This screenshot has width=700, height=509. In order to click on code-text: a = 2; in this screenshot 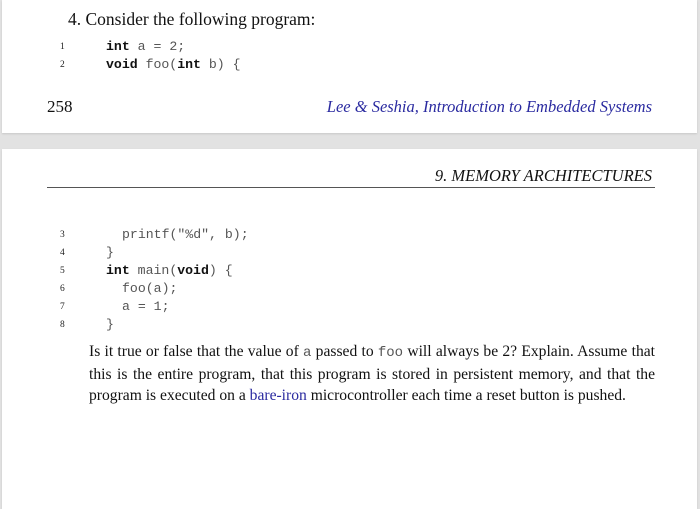, I will do `click(157, 46)`.